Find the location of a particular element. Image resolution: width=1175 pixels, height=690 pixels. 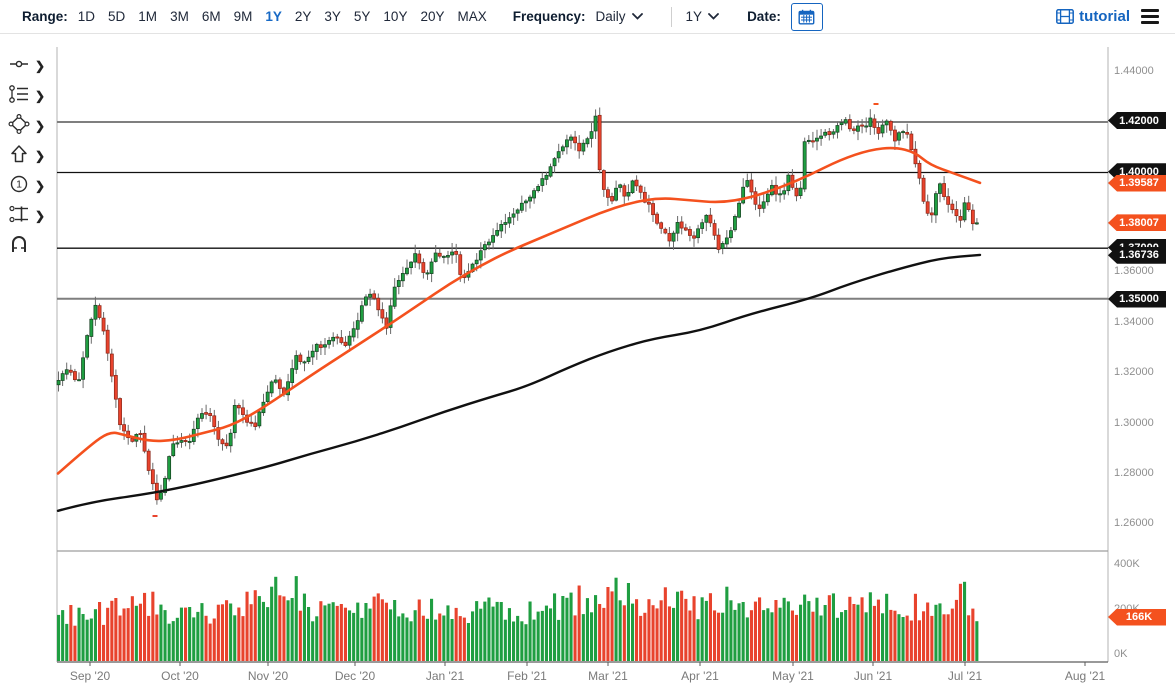

shape-tool-icon is located at coordinates (19, 126).